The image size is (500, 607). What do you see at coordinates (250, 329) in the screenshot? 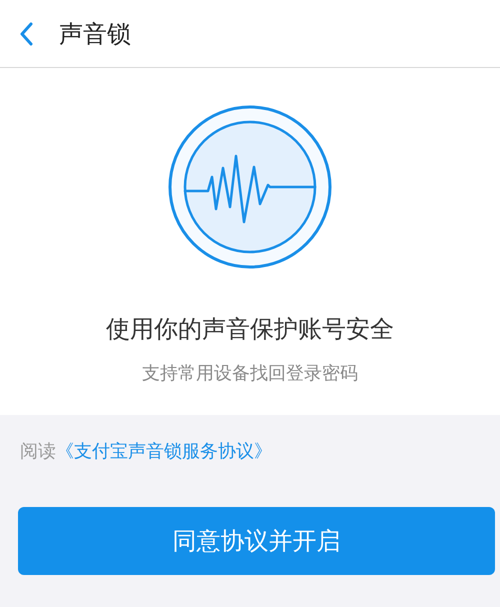
I see `headline: 使用你的声音保护账号安全` at bounding box center [250, 329].